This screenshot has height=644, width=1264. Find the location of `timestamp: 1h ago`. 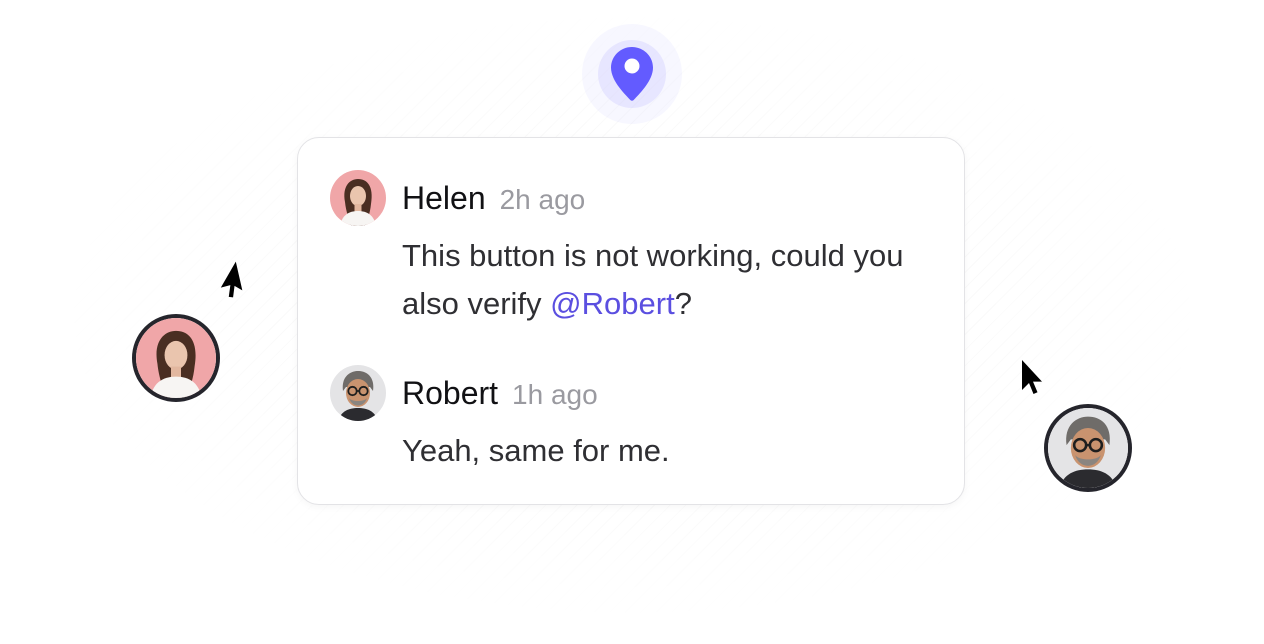

timestamp: 1h ago is located at coordinates (555, 394).